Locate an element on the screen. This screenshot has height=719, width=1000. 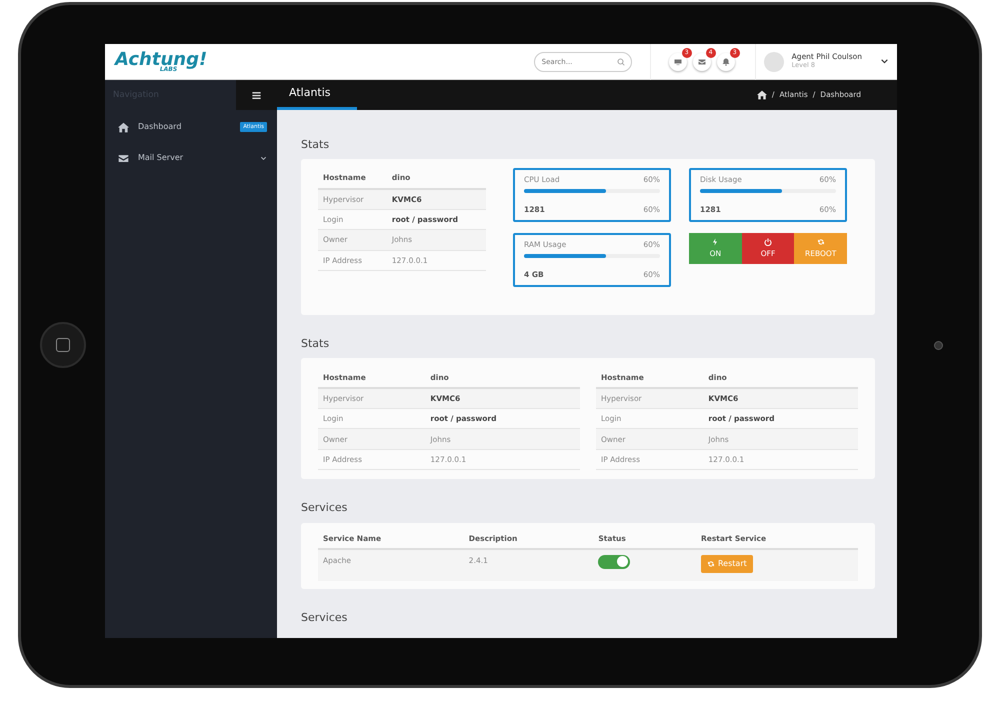
menu-button is located at coordinates (256, 95).